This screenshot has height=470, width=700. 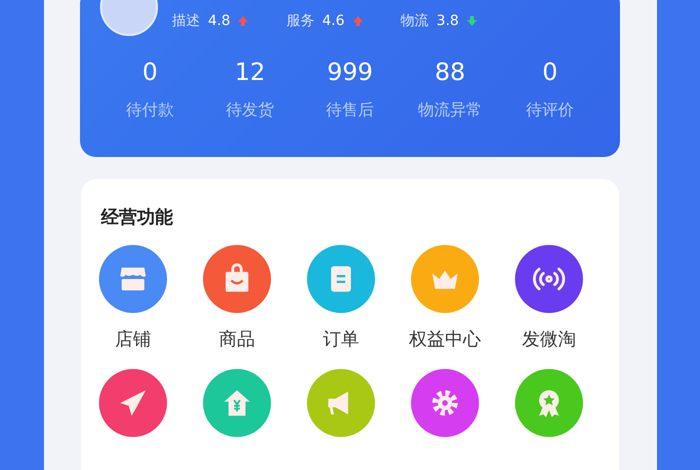 I want to click on rating-score: 4.8, so click(x=219, y=21).